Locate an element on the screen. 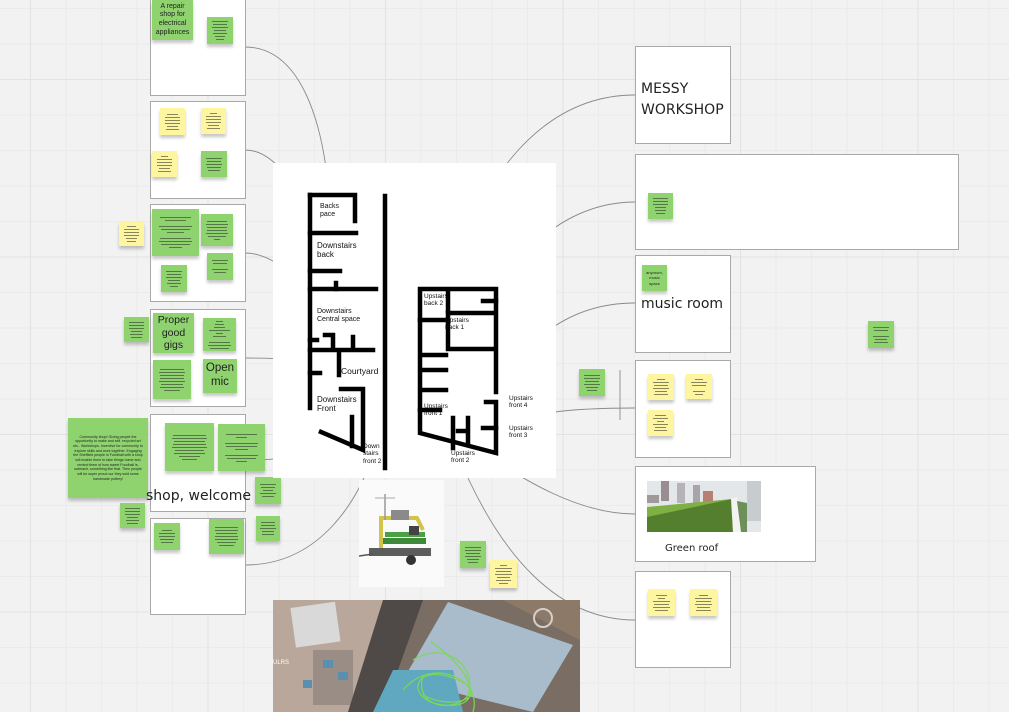 The width and height of the screenshot is (1009, 712). sticky-proper-good-gigs: Proper good gigs is located at coordinates (173, 333).